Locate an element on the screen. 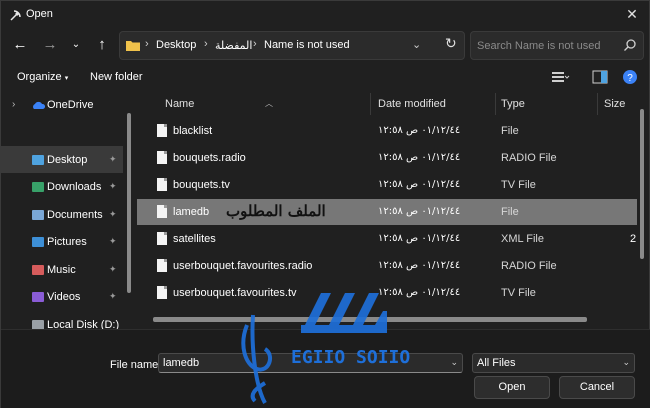  preview-pane-icon is located at coordinates (600, 77).